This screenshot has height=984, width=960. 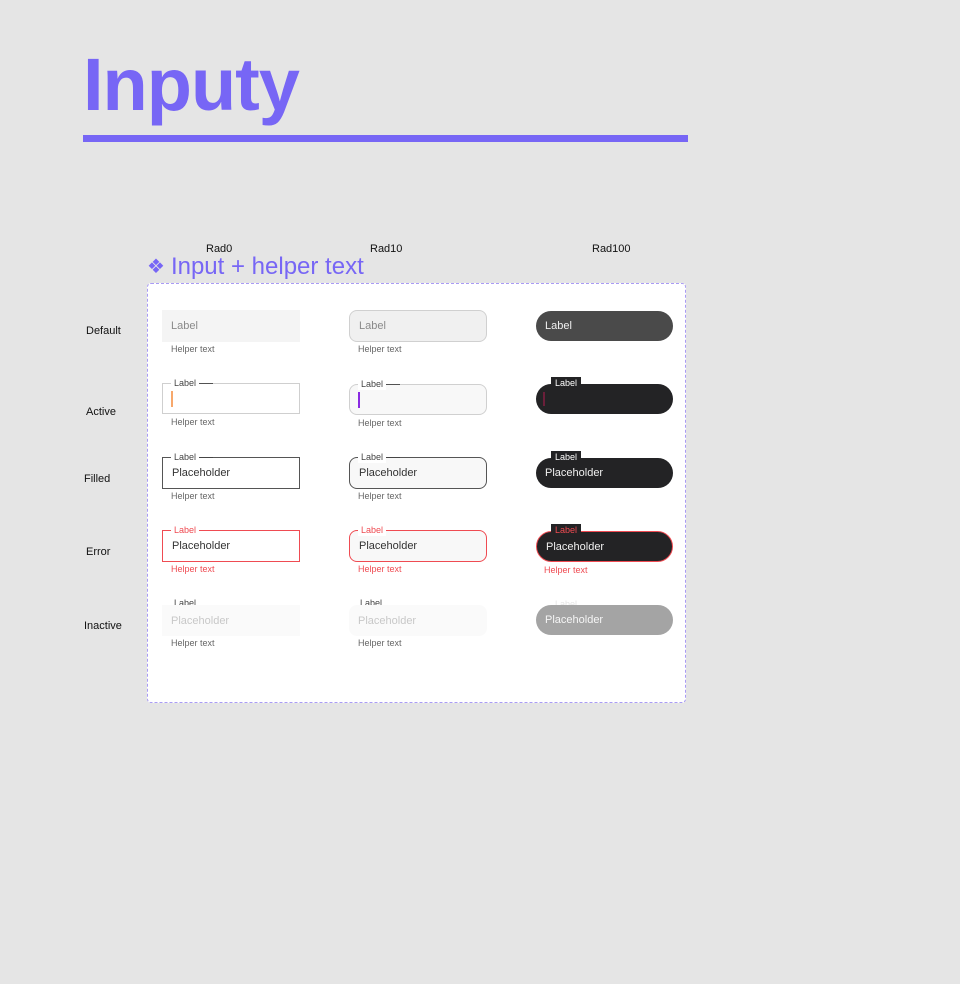 I want to click on row-heading-error: Error, so click(x=98, y=552).